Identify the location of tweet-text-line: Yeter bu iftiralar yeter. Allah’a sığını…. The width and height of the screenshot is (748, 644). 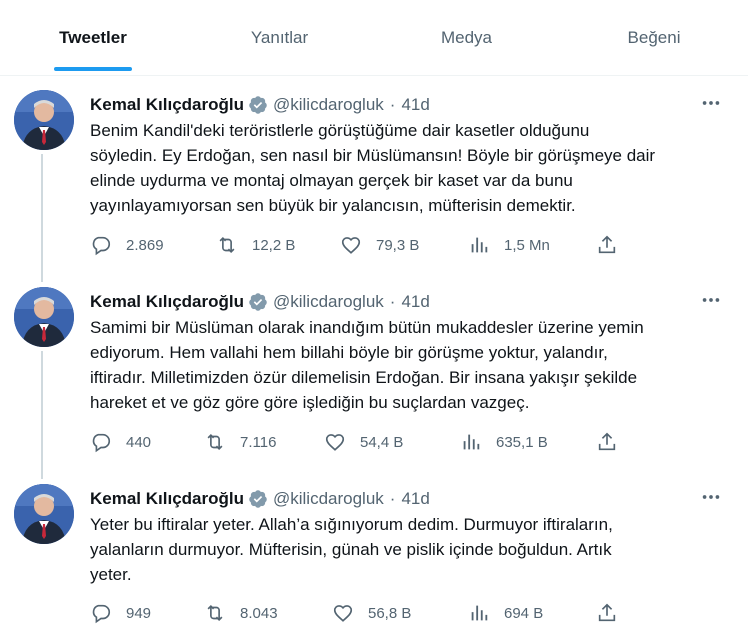
(351, 524).